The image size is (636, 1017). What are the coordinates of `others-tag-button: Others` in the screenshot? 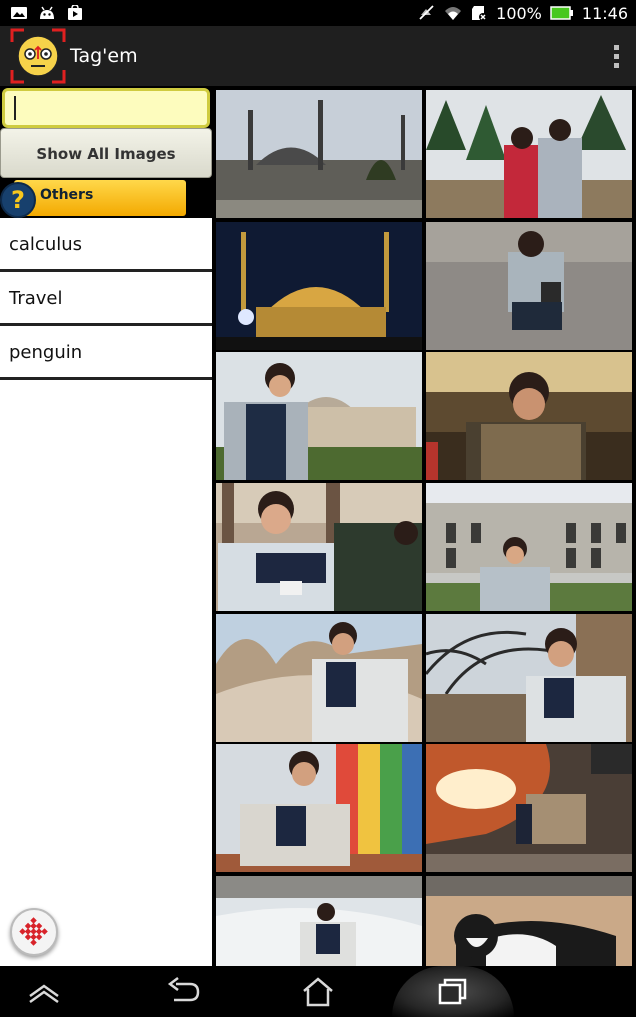 It's located at (100, 198).